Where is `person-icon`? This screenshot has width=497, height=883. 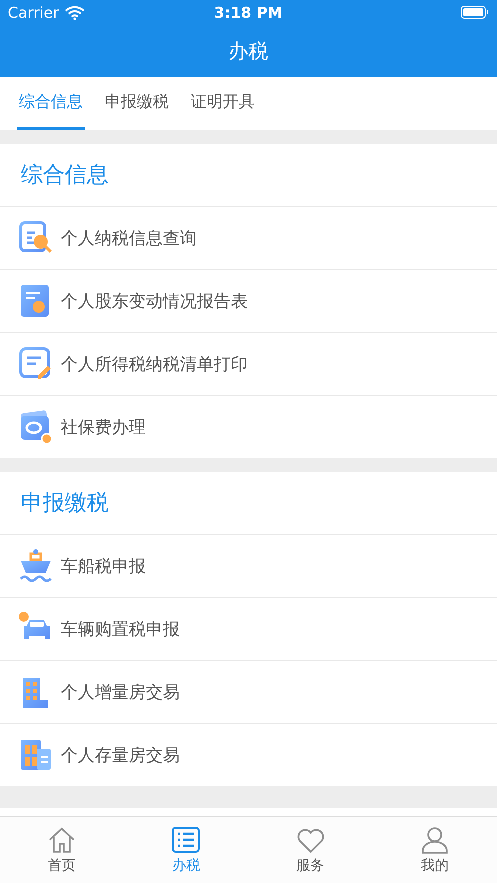
person-icon is located at coordinates (435, 840).